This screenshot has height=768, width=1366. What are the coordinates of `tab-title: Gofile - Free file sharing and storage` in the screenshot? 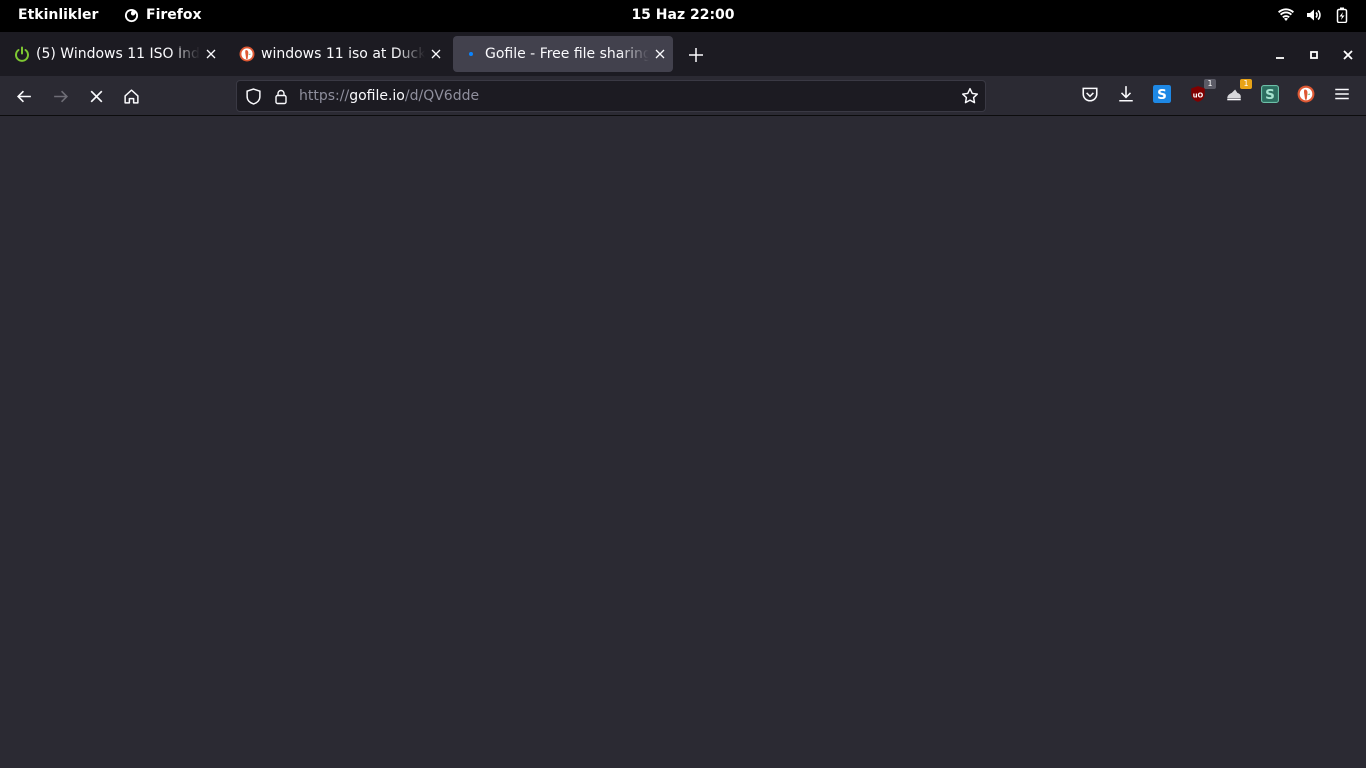 It's located at (567, 54).